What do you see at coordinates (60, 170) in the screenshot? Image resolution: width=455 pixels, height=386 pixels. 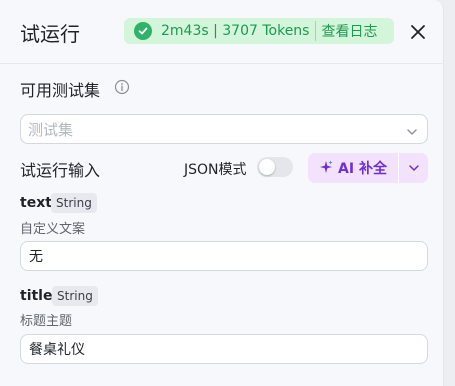 I see `run-input-label: 试运行输入` at bounding box center [60, 170].